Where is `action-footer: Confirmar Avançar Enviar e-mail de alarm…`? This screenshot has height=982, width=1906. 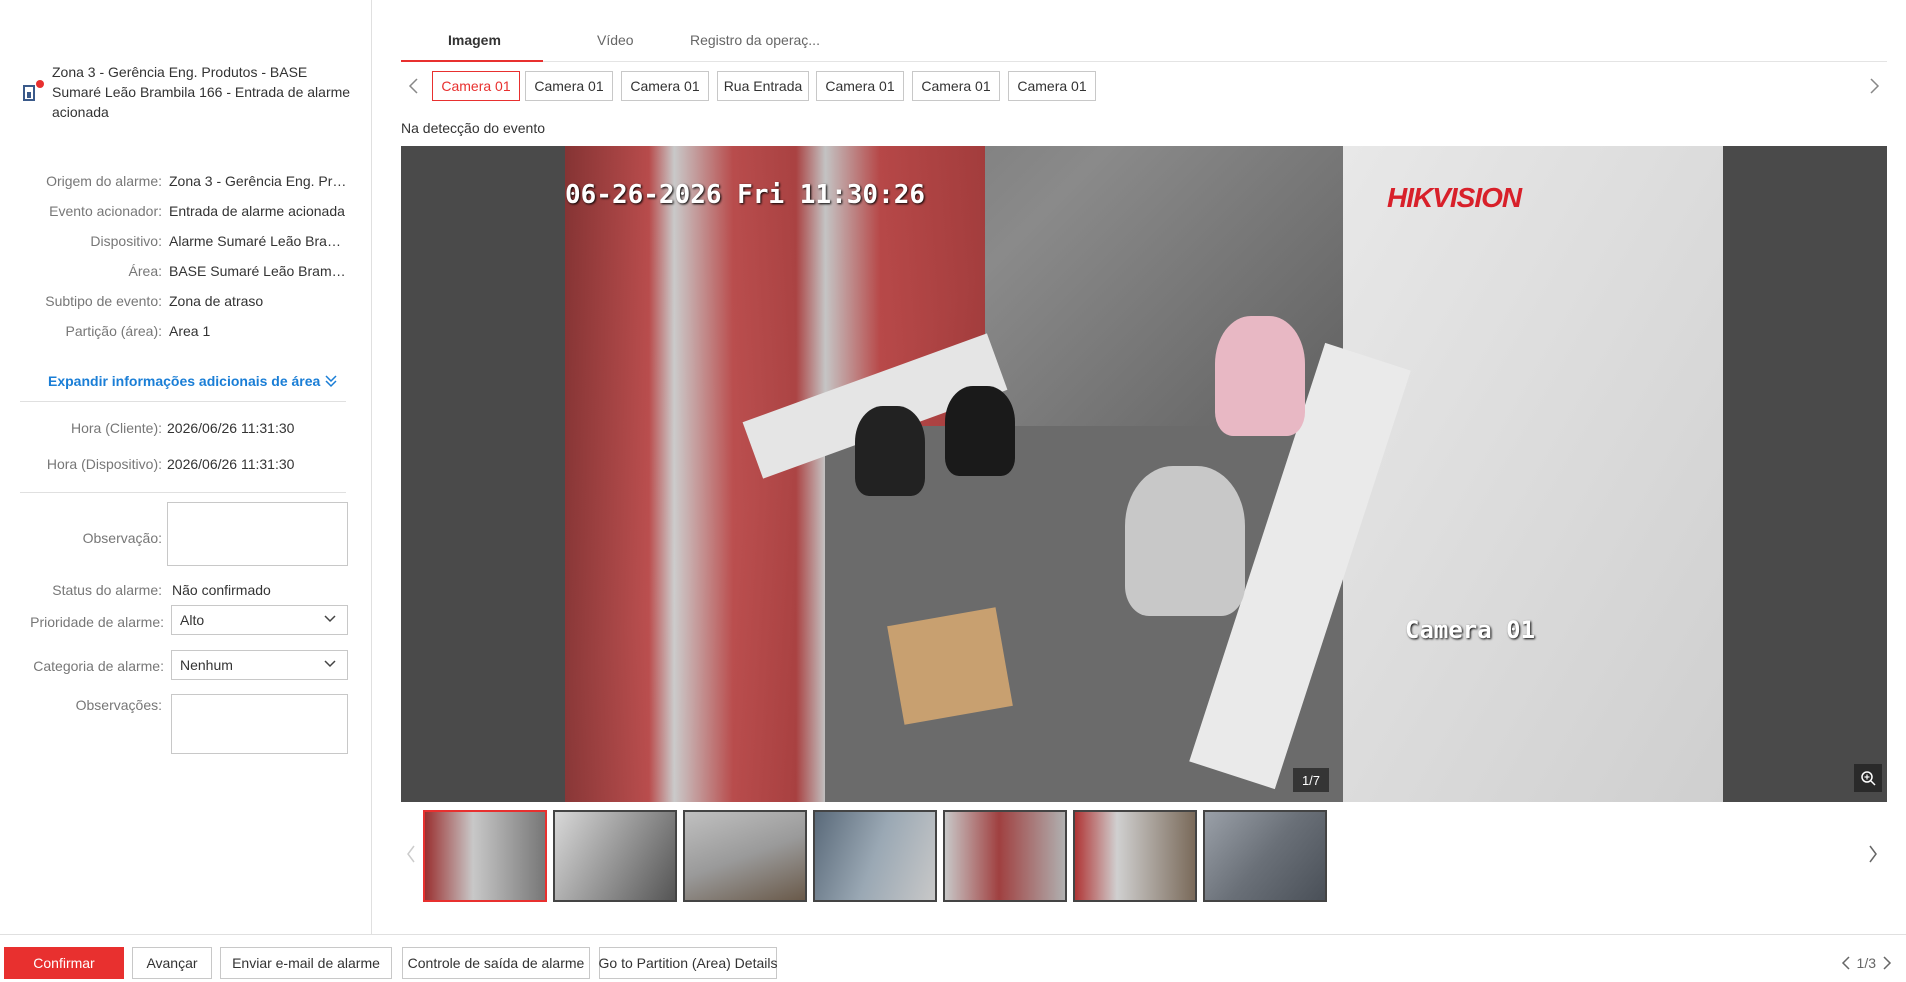
action-footer: Confirmar Avançar Enviar e-mail de alarm… is located at coordinates (953, 958).